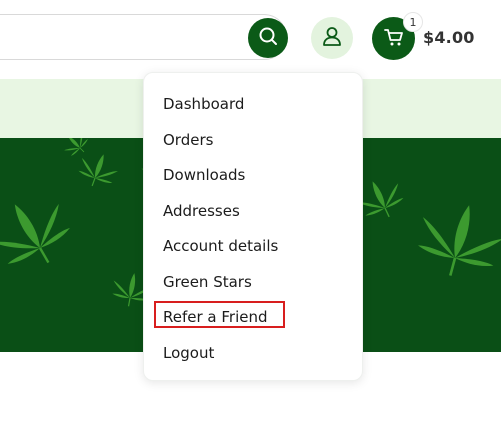 The width and height of the screenshot is (501, 439). I want to click on search-icon, so click(268, 38).